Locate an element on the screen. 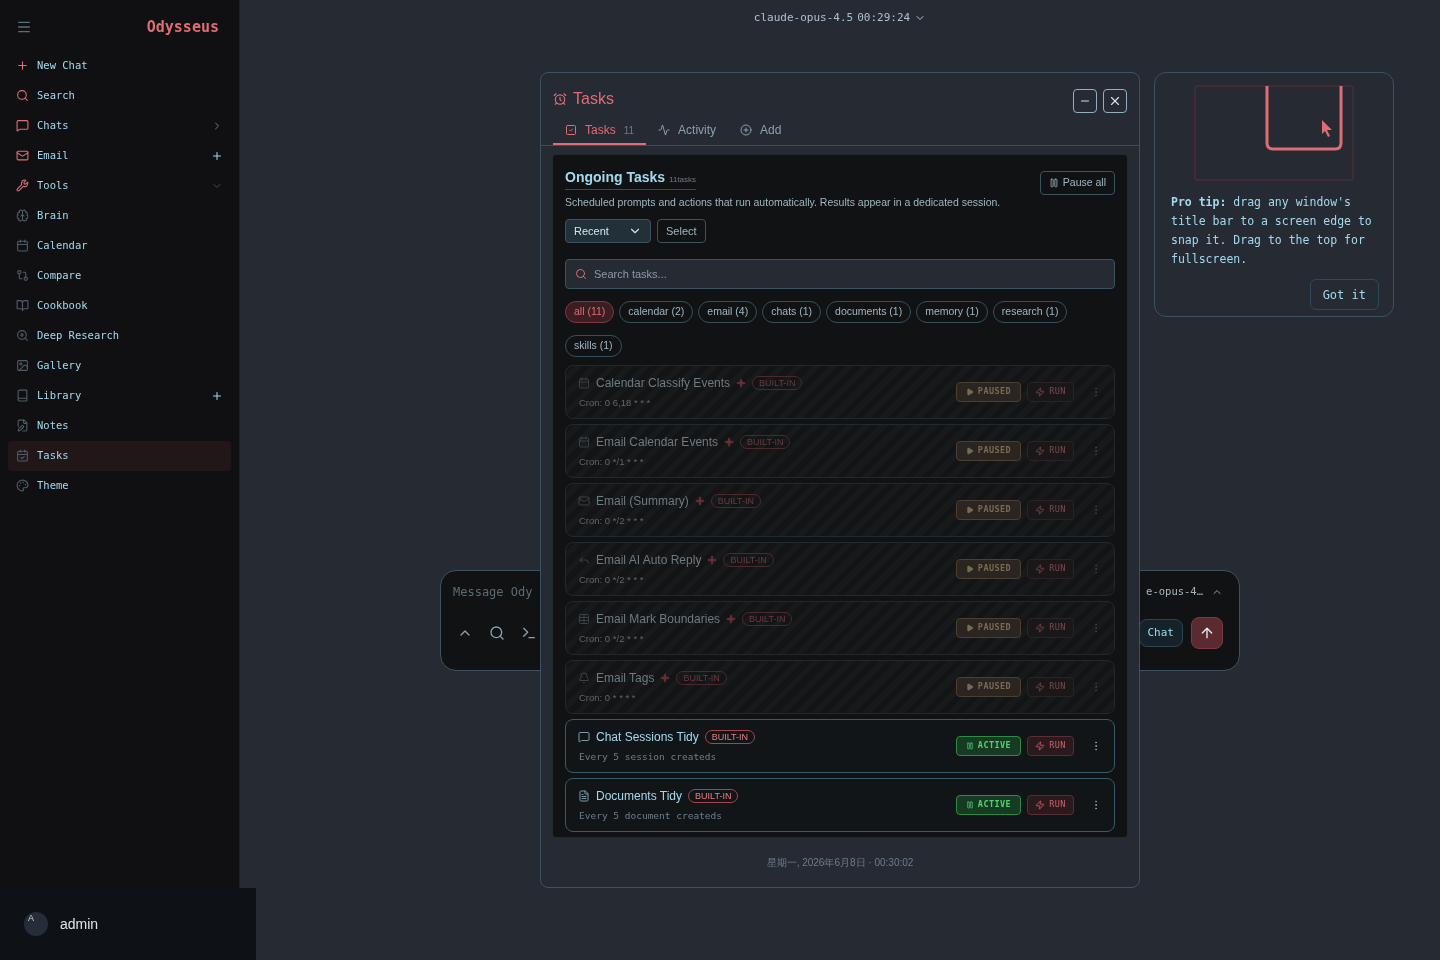  sidebar-item: Tools is located at coordinates (119, 185).